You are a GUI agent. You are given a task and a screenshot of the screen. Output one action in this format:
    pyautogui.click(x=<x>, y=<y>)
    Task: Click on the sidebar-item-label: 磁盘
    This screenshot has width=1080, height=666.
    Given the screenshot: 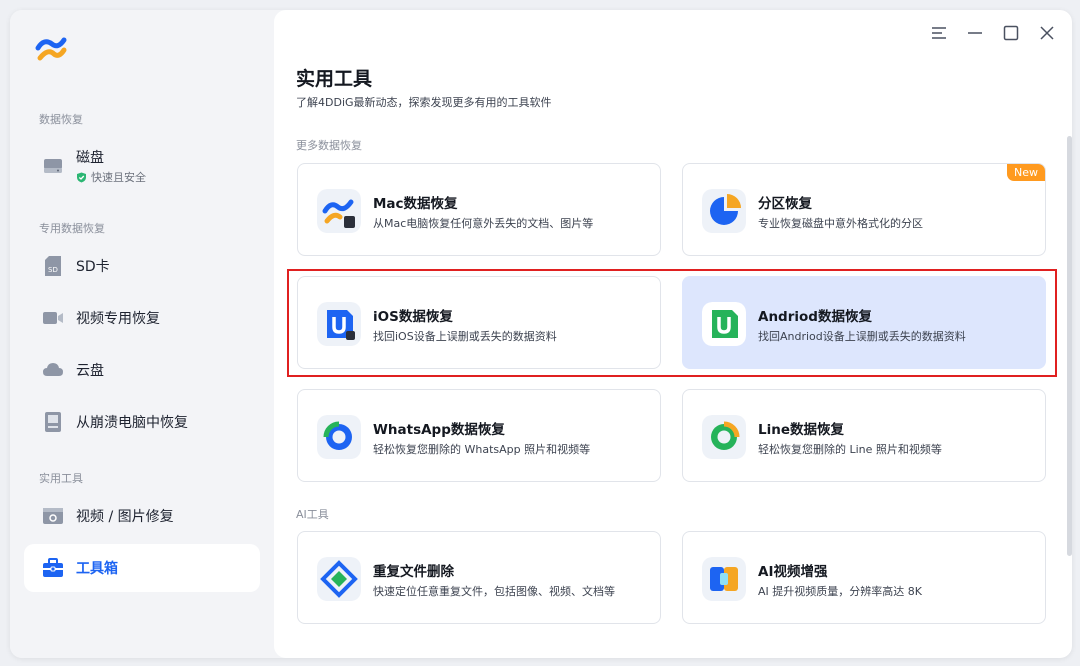 What is the action you would take?
    pyautogui.click(x=90, y=158)
    